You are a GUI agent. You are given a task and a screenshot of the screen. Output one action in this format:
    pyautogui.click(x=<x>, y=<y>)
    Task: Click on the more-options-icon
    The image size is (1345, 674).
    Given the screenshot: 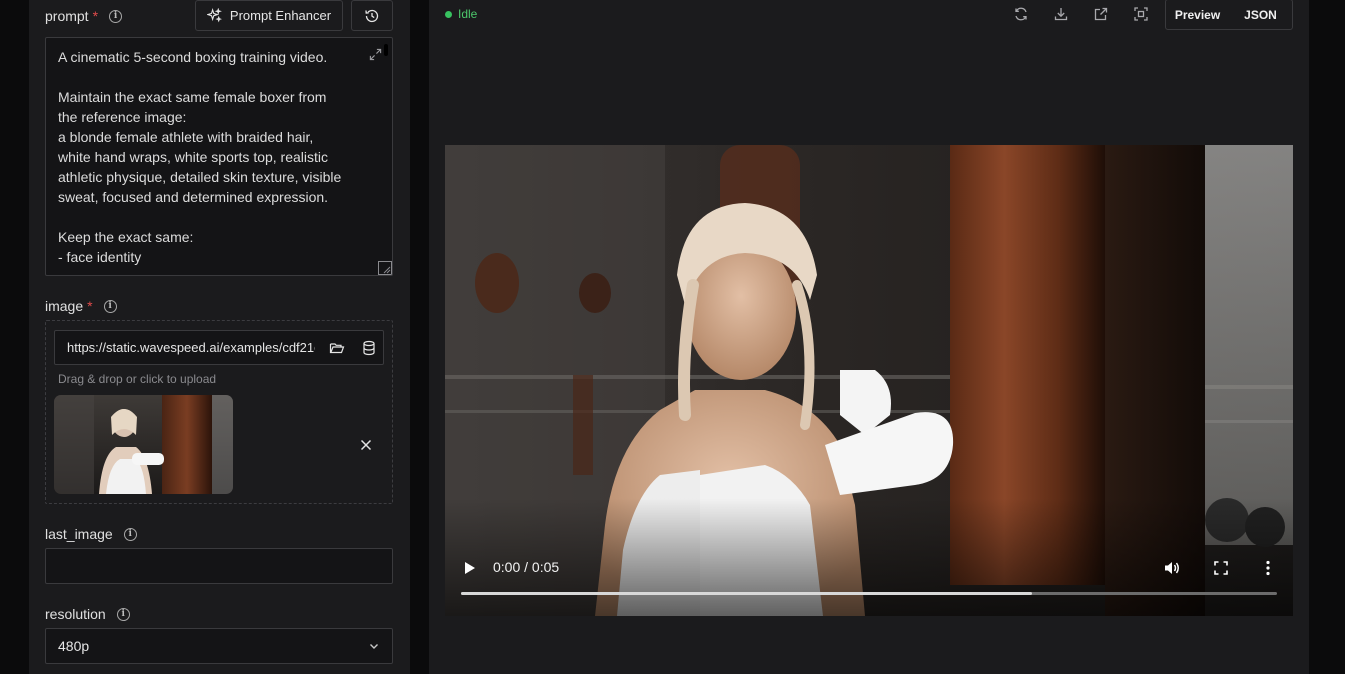 What is the action you would take?
    pyautogui.click(x=1268, y=568)
    